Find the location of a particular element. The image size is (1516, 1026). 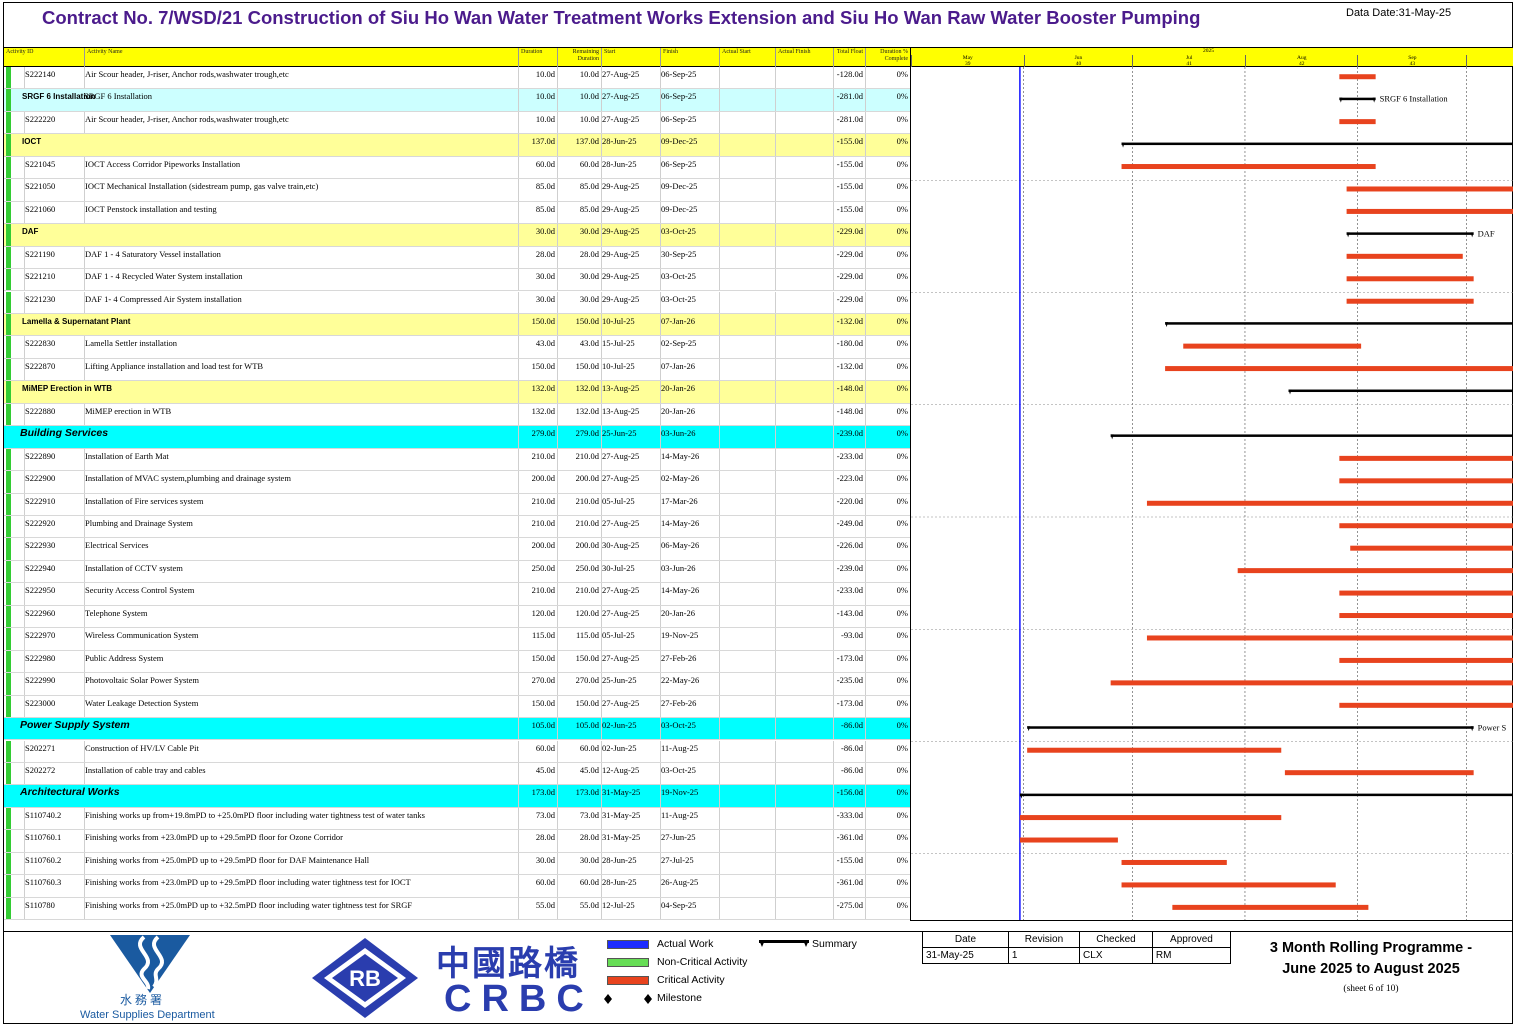

cell-id: S222900 is located at coordinates (54, 482).